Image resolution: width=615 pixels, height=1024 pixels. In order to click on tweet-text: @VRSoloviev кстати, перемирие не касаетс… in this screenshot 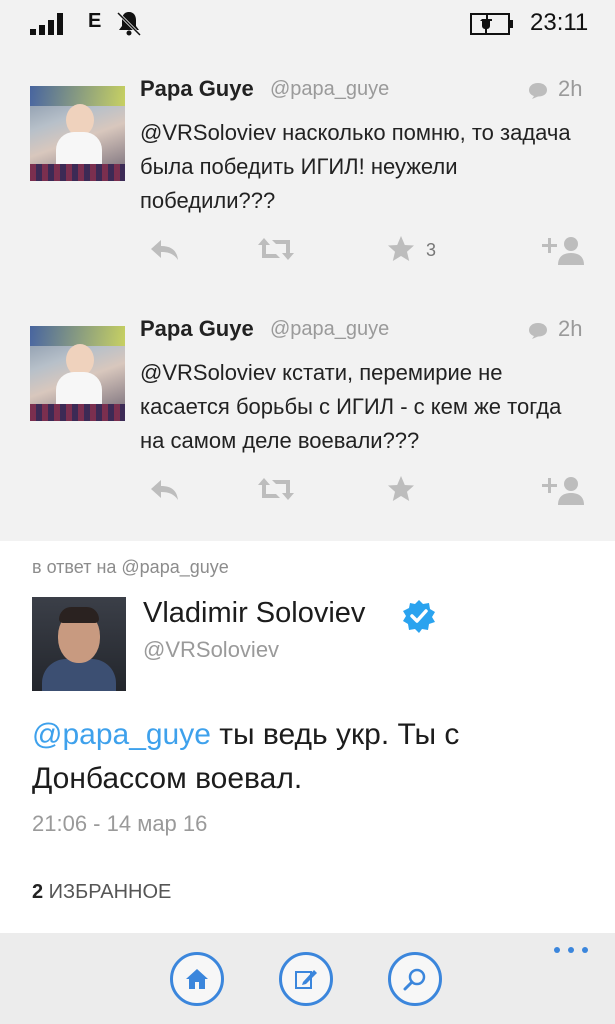, I will do `click(351, 406)`.